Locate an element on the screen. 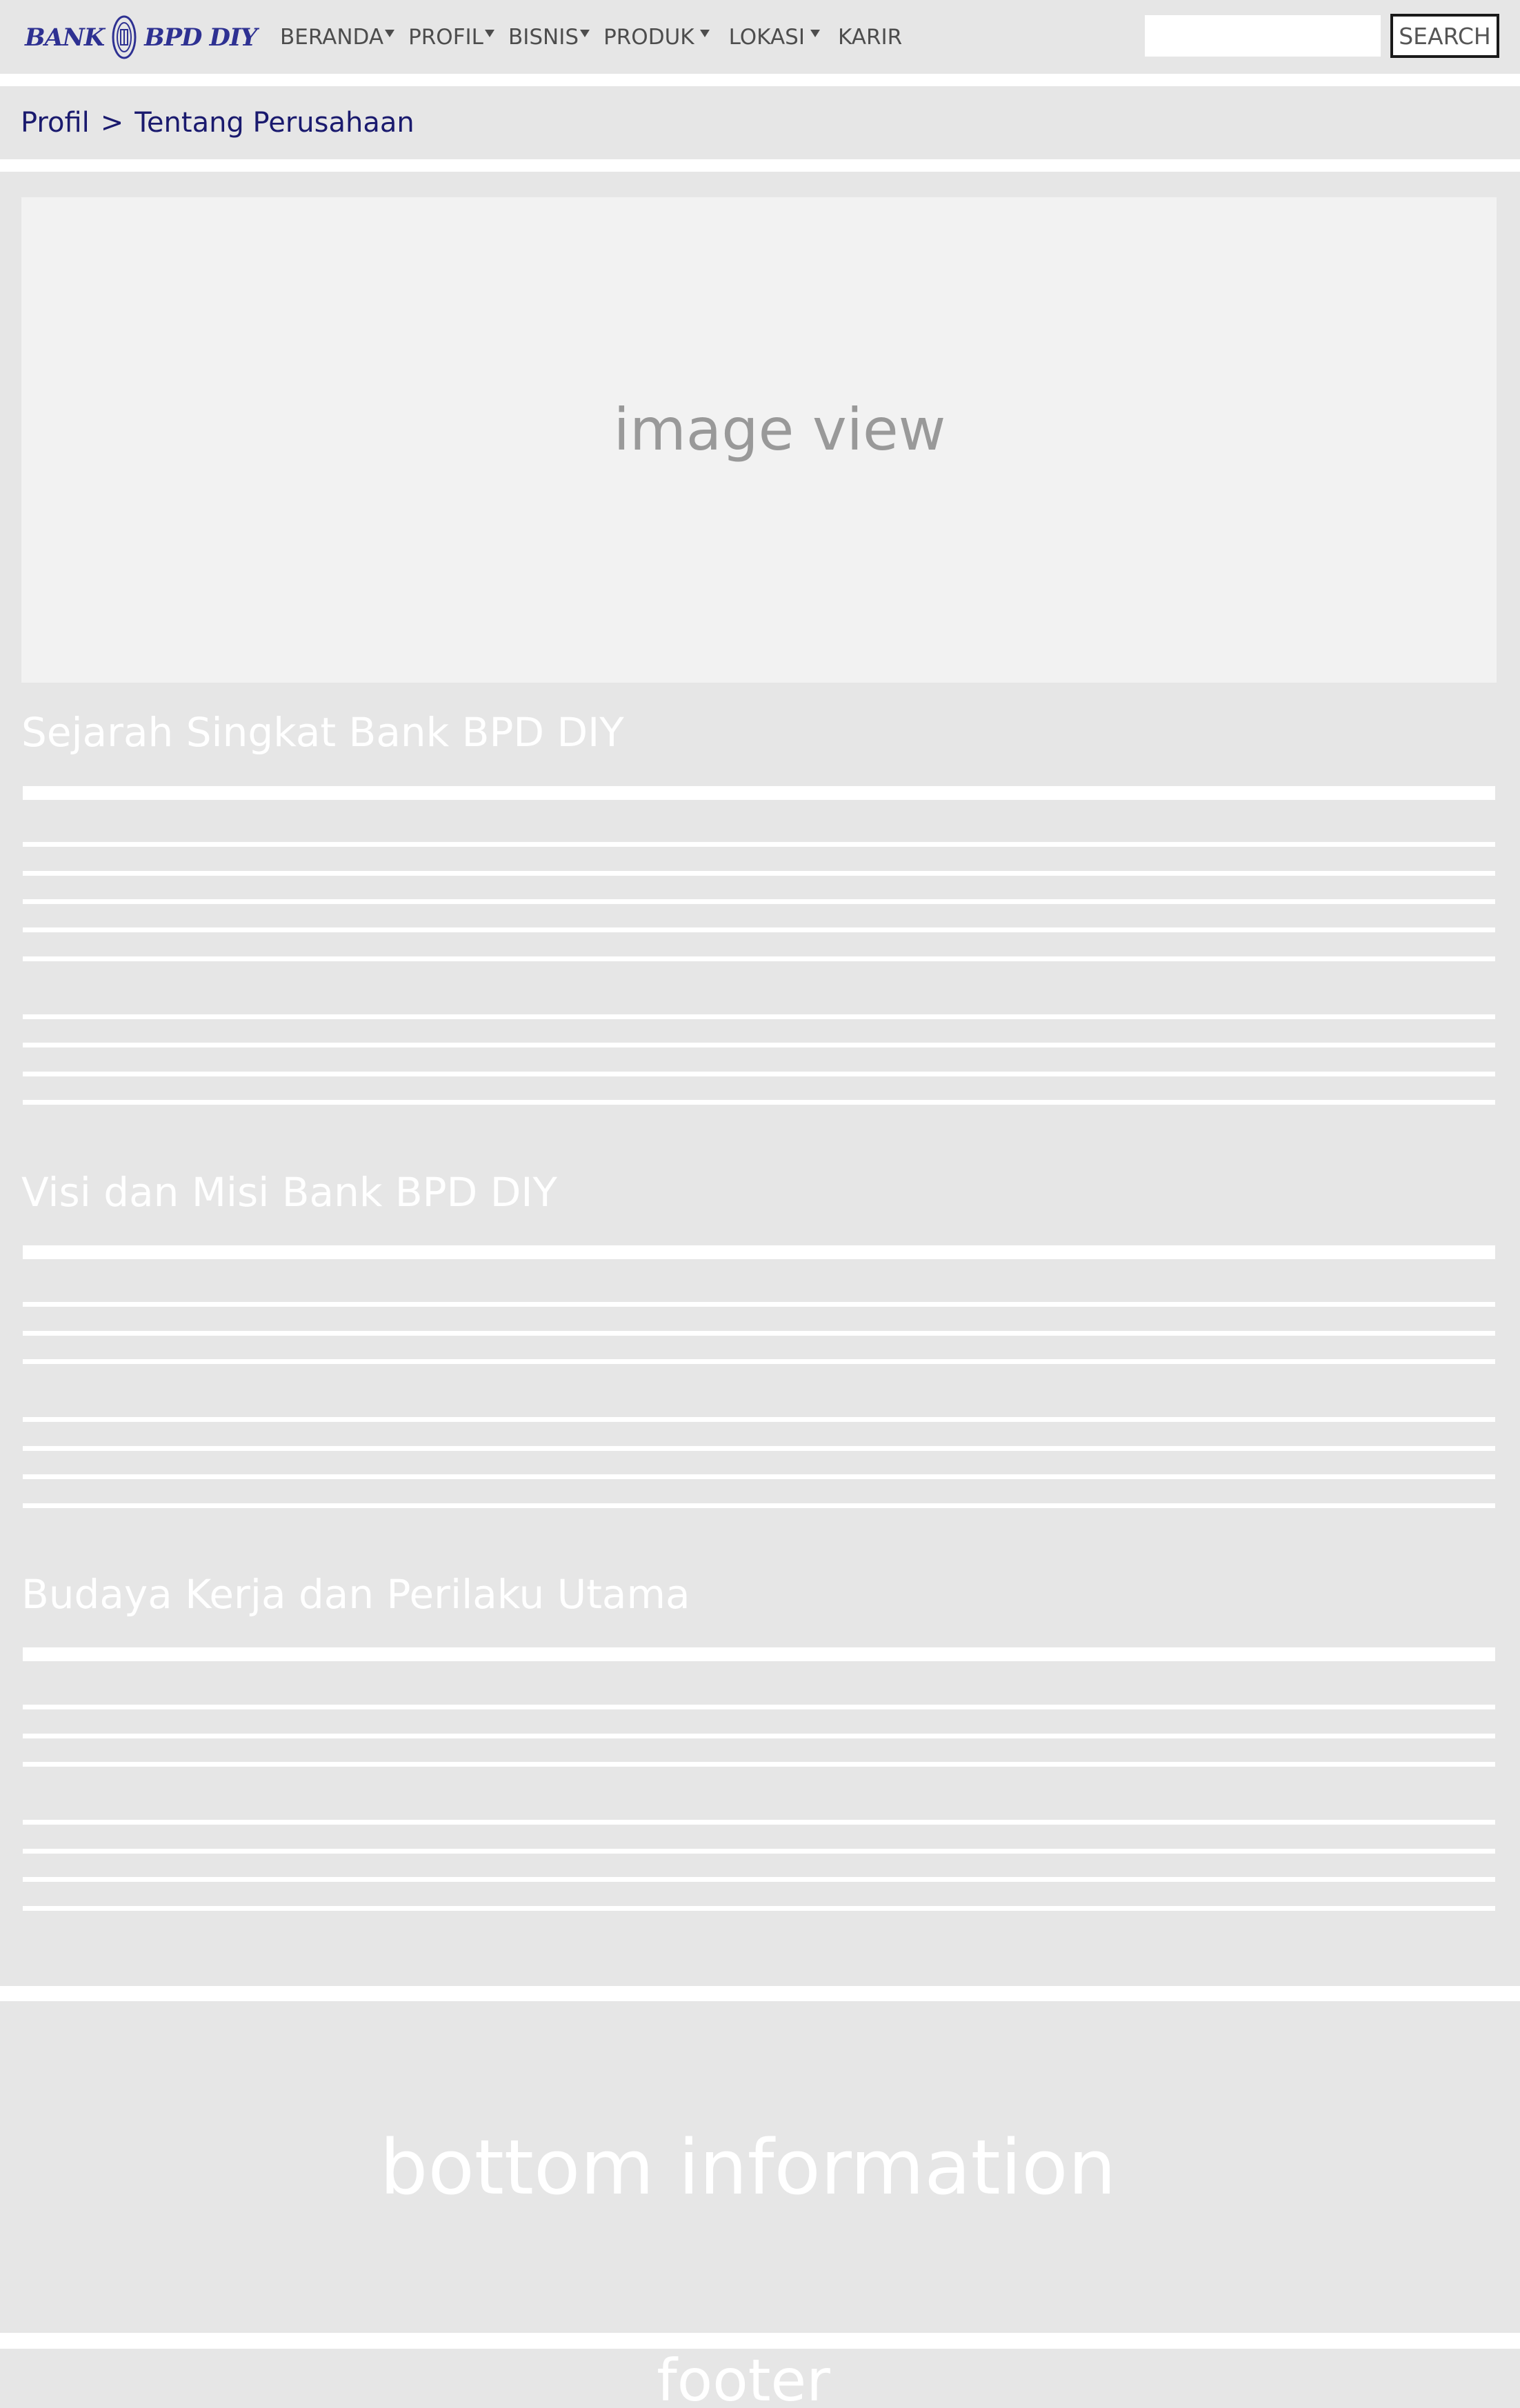  nav-item-karir: KARIR is located at coordinates (870, 37).